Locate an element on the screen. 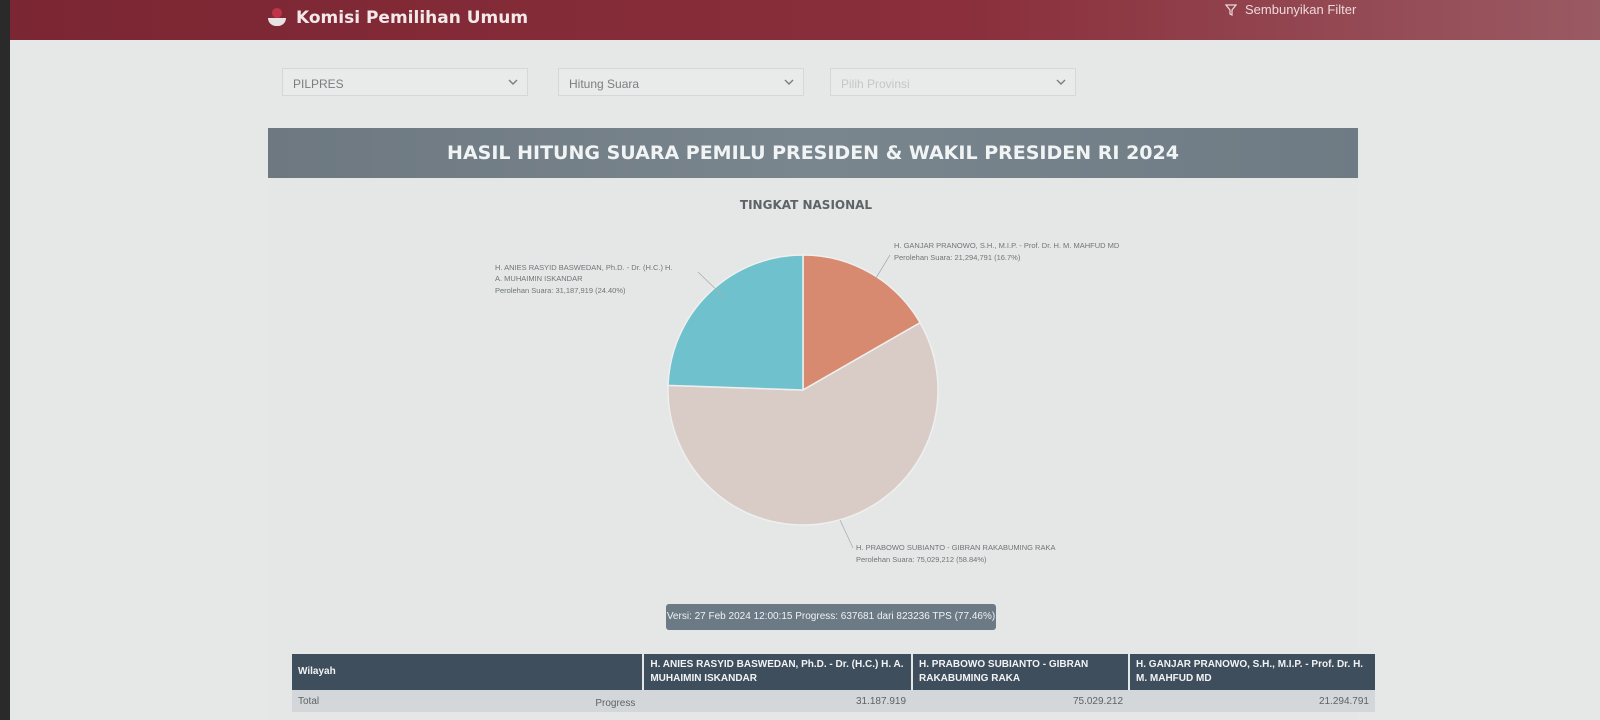 The image size is (1600, 720). slice-label-prabowo-votes: Perolehan Suara: 75,029,212 (58.84%) is located at coordinates (921, 559).